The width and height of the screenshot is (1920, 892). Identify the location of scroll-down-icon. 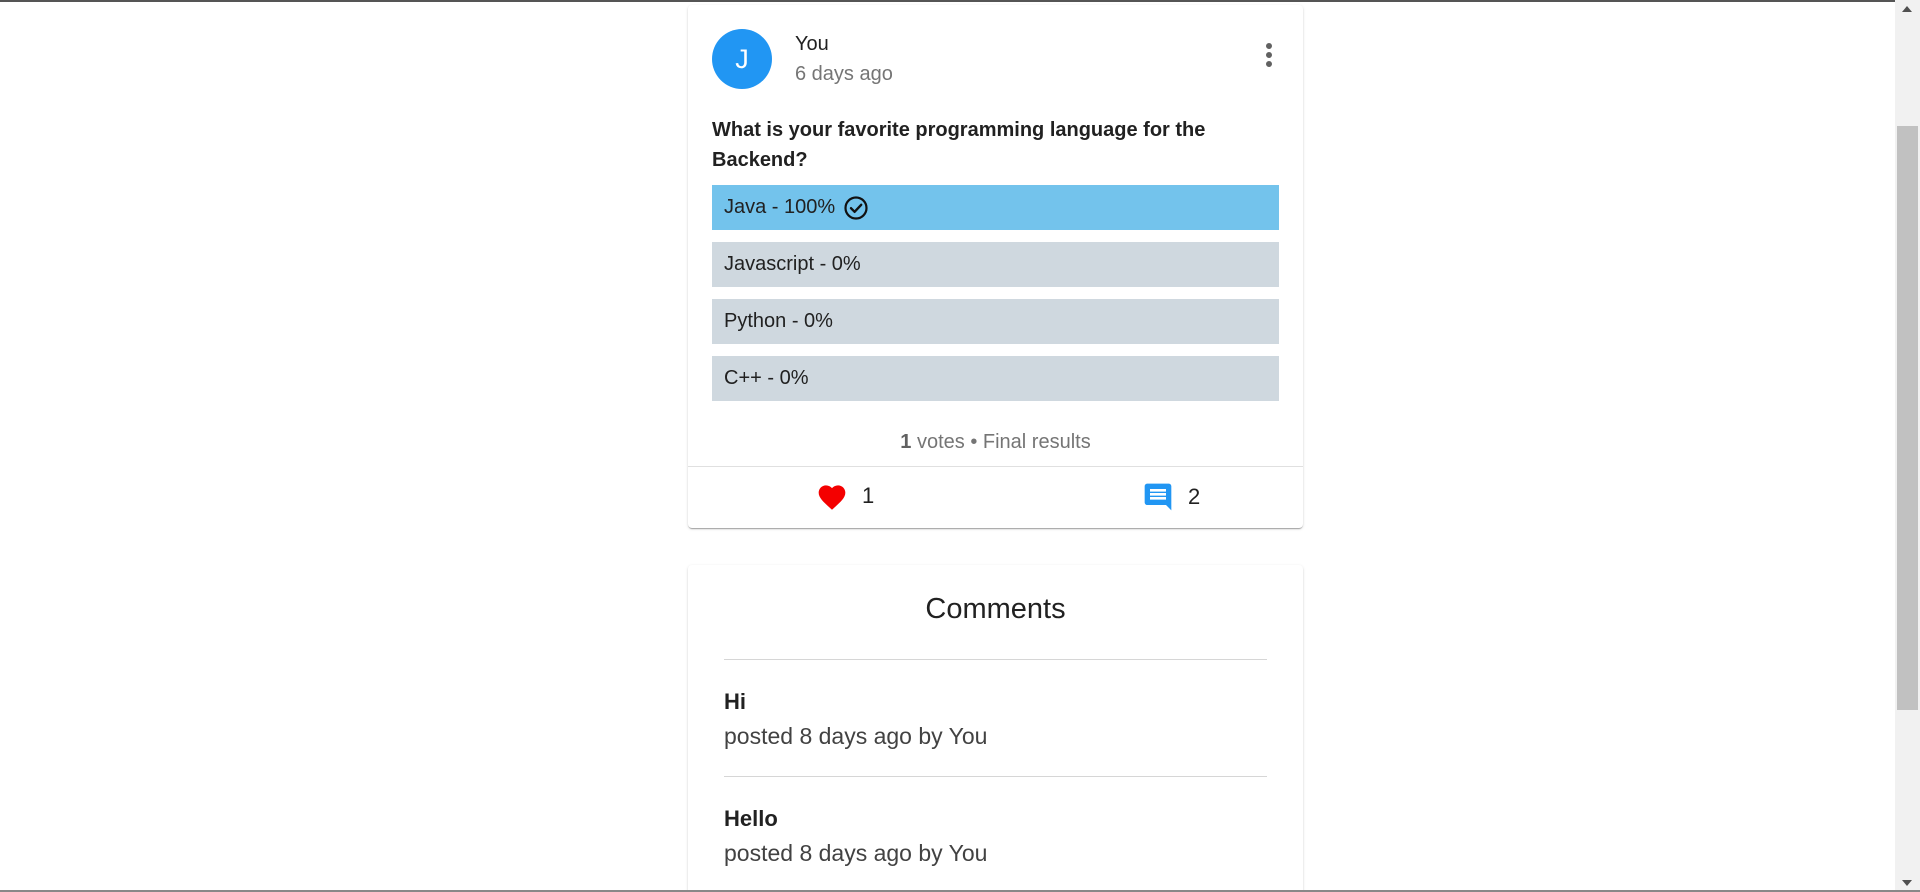
(1907, 883).